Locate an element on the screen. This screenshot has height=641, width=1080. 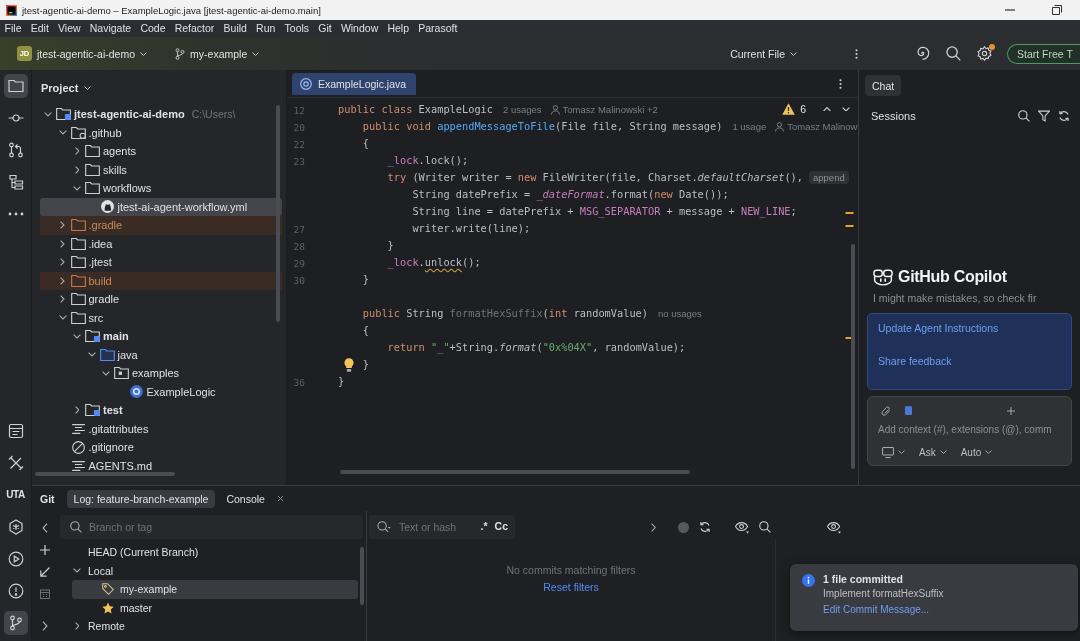
menu-item: Code is located at coordinates (153, 28).